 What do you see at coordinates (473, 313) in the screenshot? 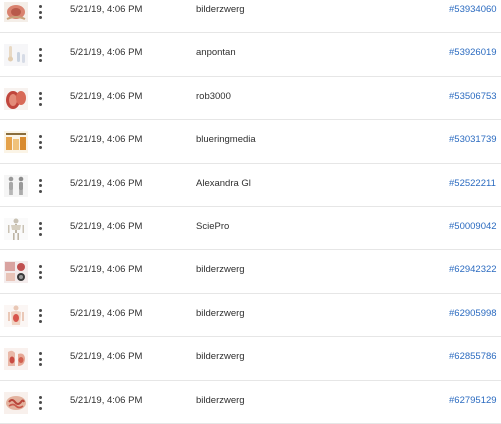
I see `asset-id-link: #62905998` at bounding box center [473, 313].